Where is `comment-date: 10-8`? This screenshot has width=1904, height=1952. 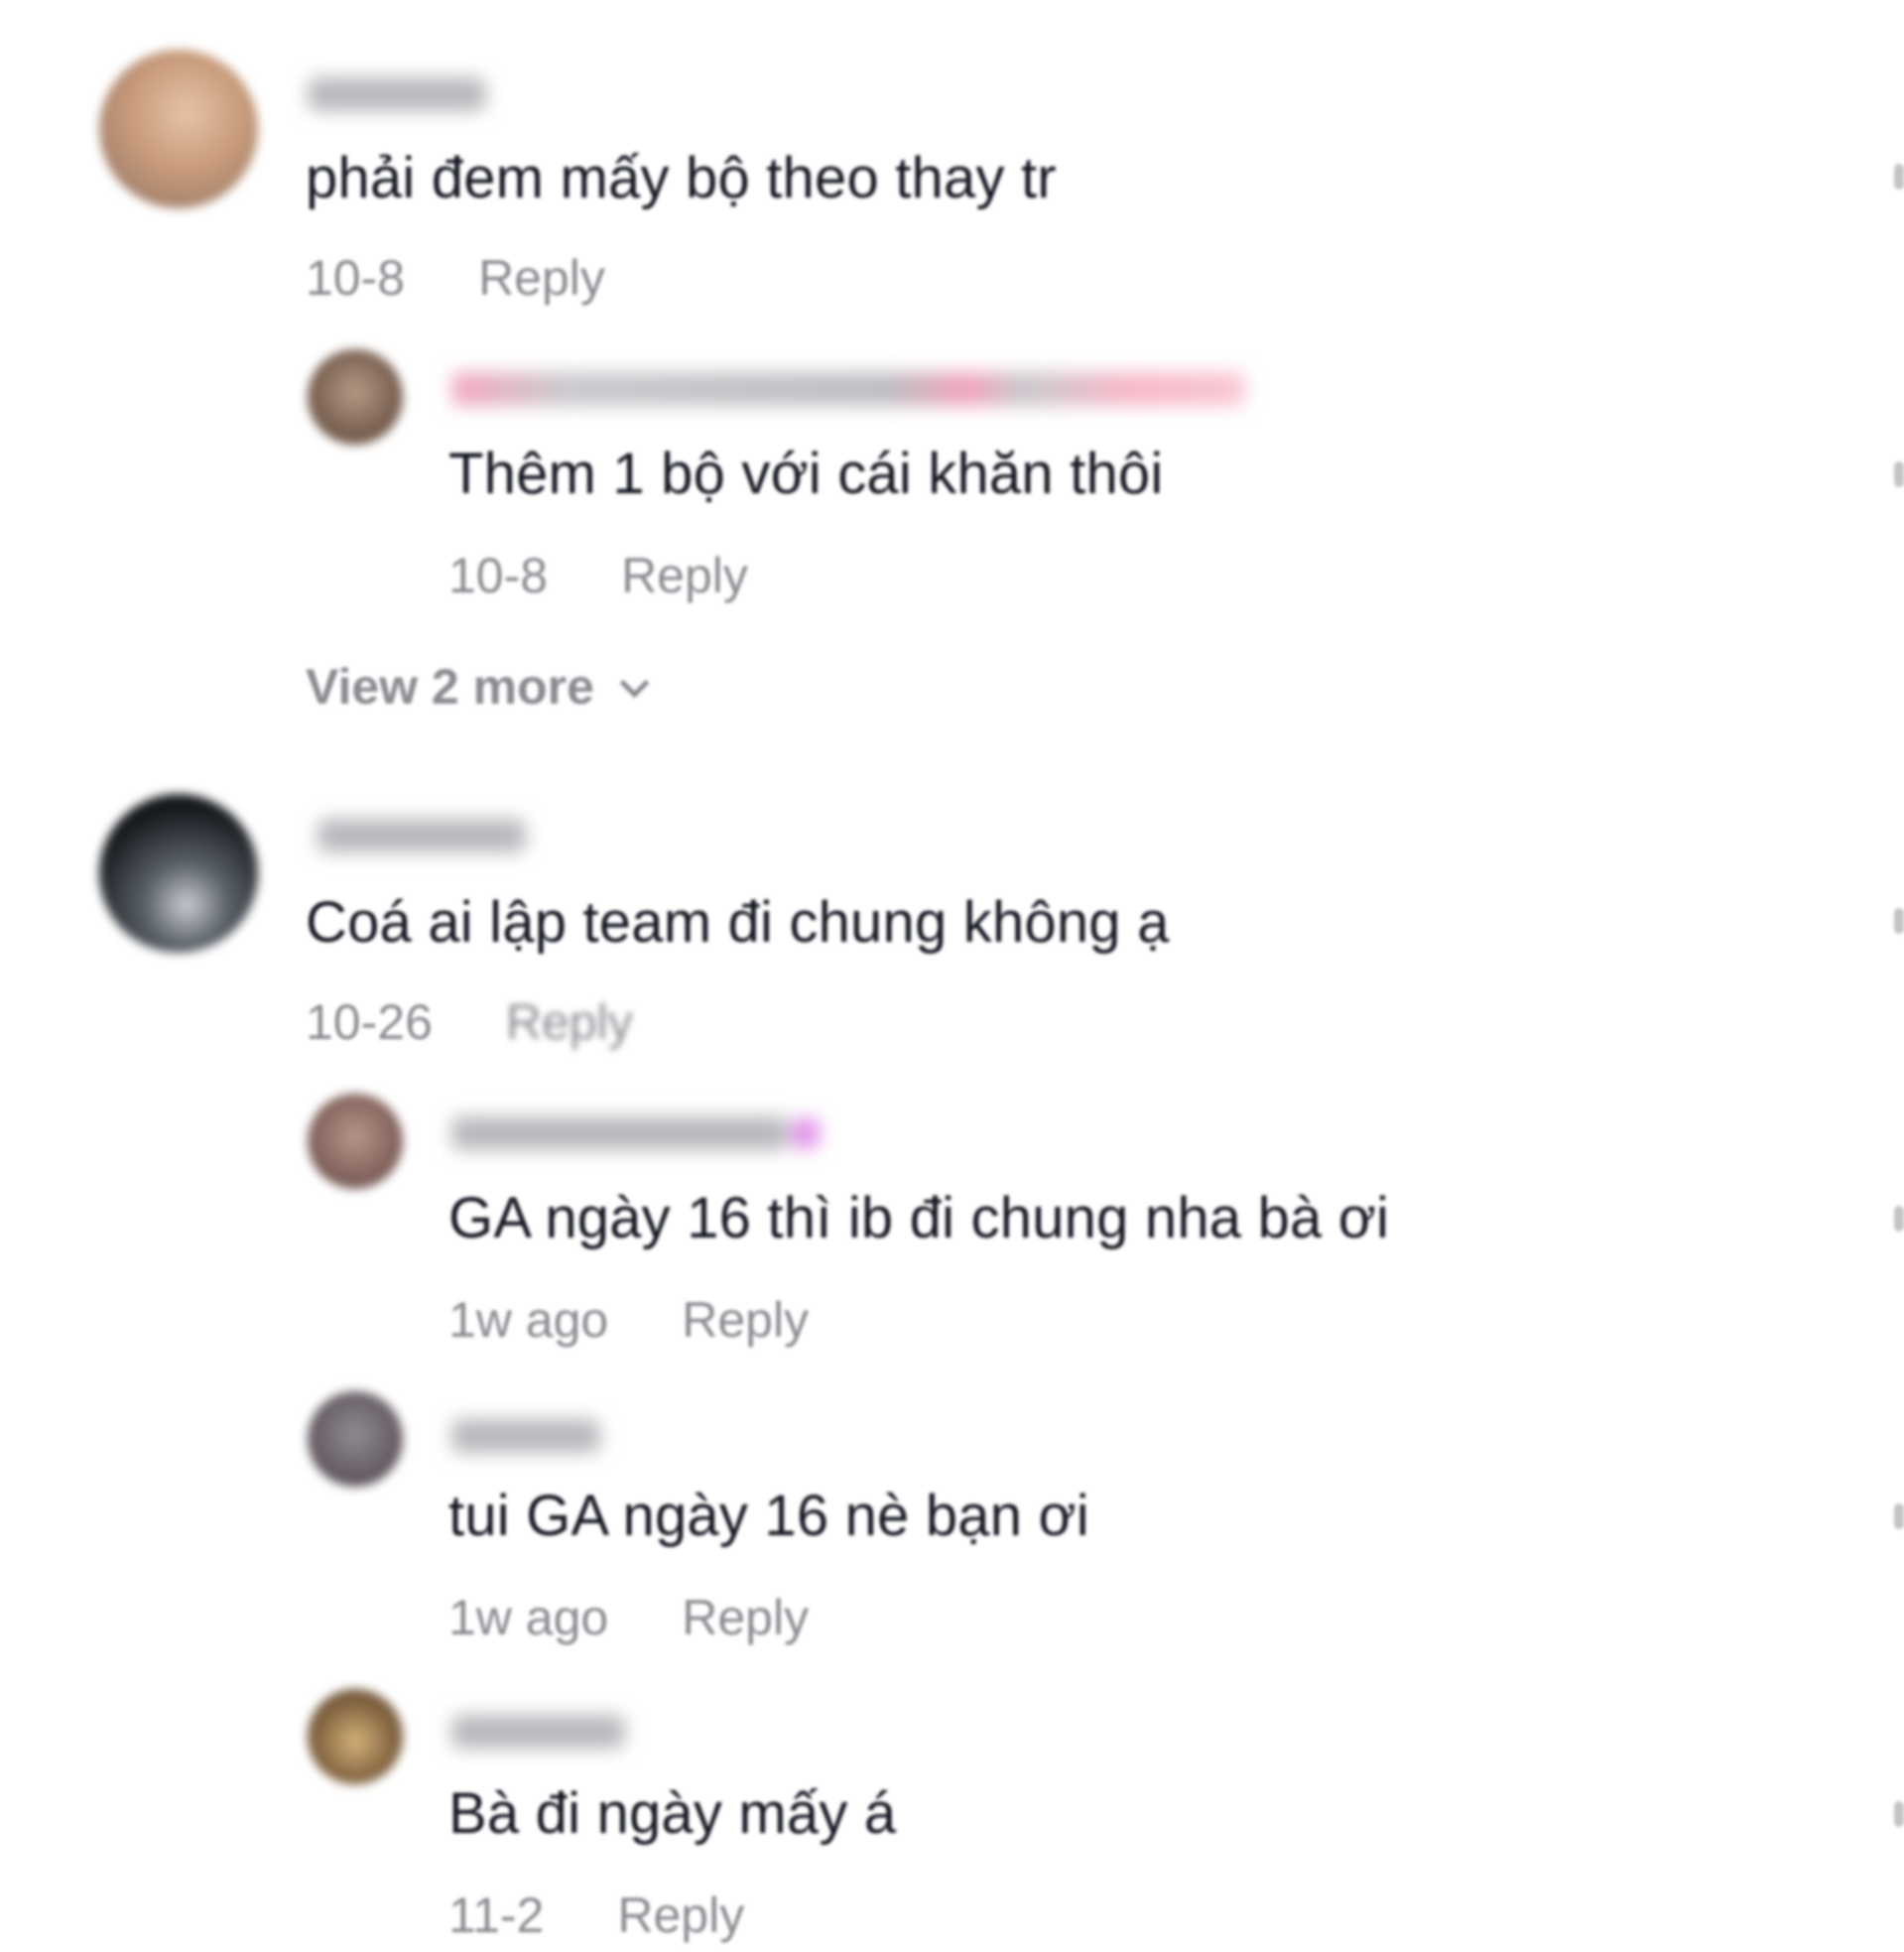
comment-date: 10-8 is located at coordinates (356, 278).